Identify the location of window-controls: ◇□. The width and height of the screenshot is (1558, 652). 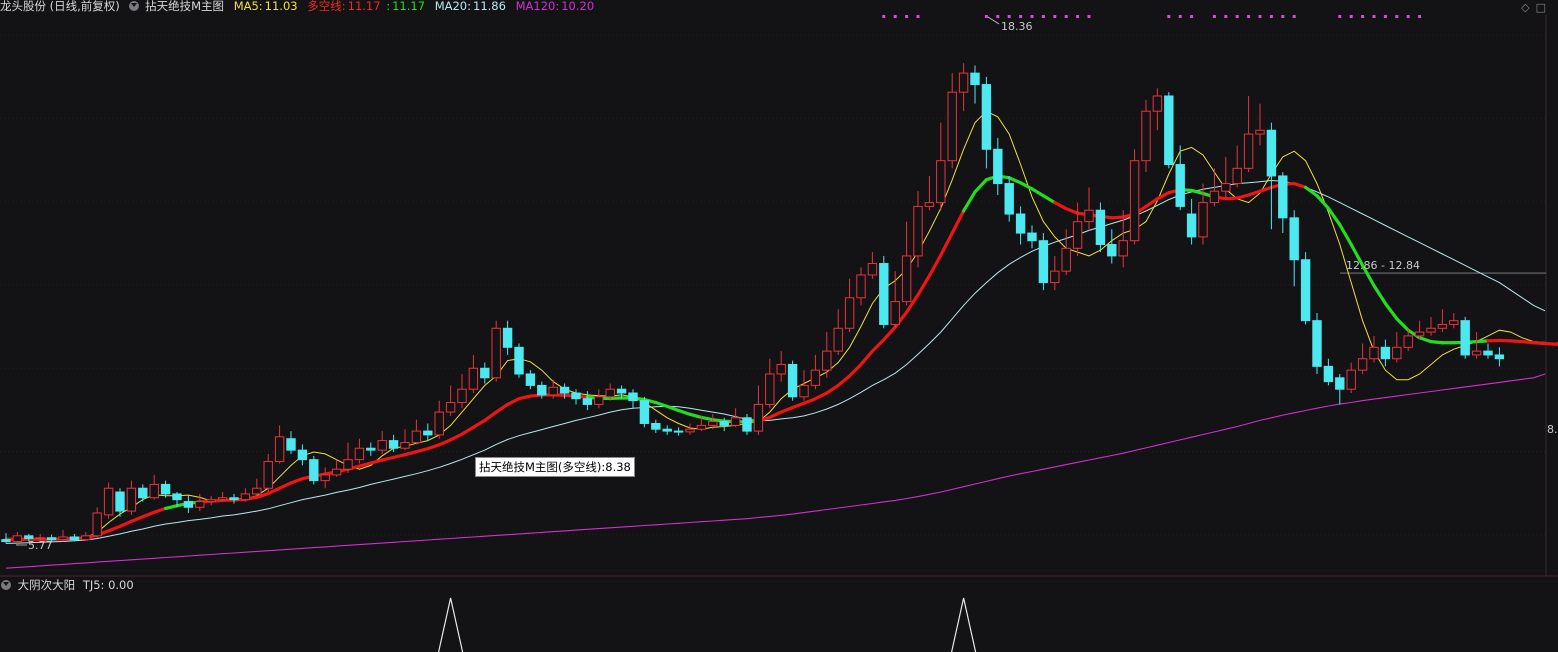
(1536, 7).